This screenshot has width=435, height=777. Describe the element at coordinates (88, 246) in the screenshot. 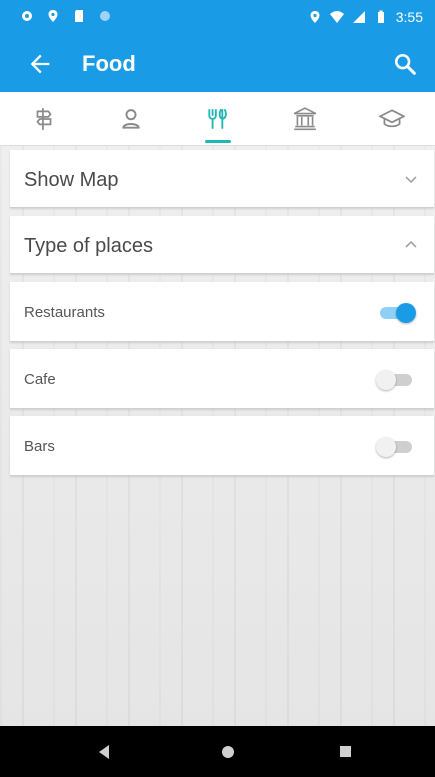

I see `type-of-places-label: Type of places` at that location.